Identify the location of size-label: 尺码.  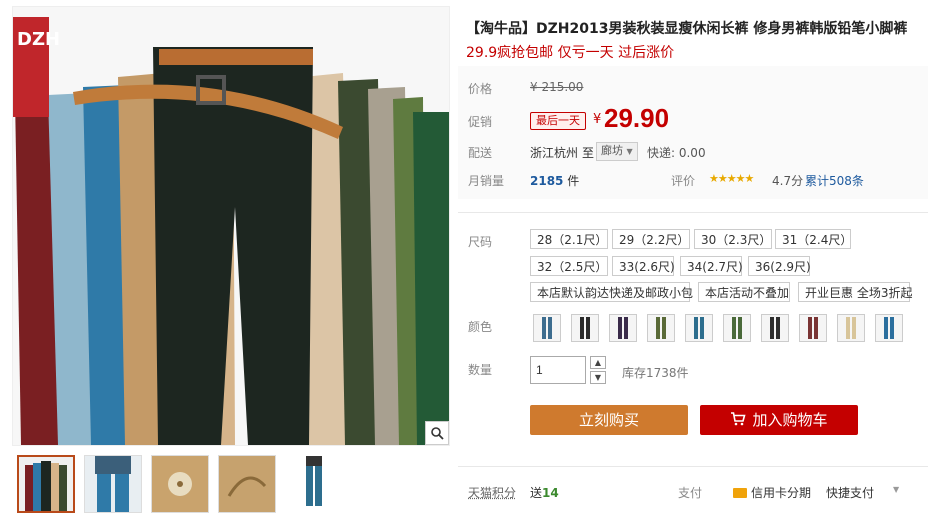
(480, 242).